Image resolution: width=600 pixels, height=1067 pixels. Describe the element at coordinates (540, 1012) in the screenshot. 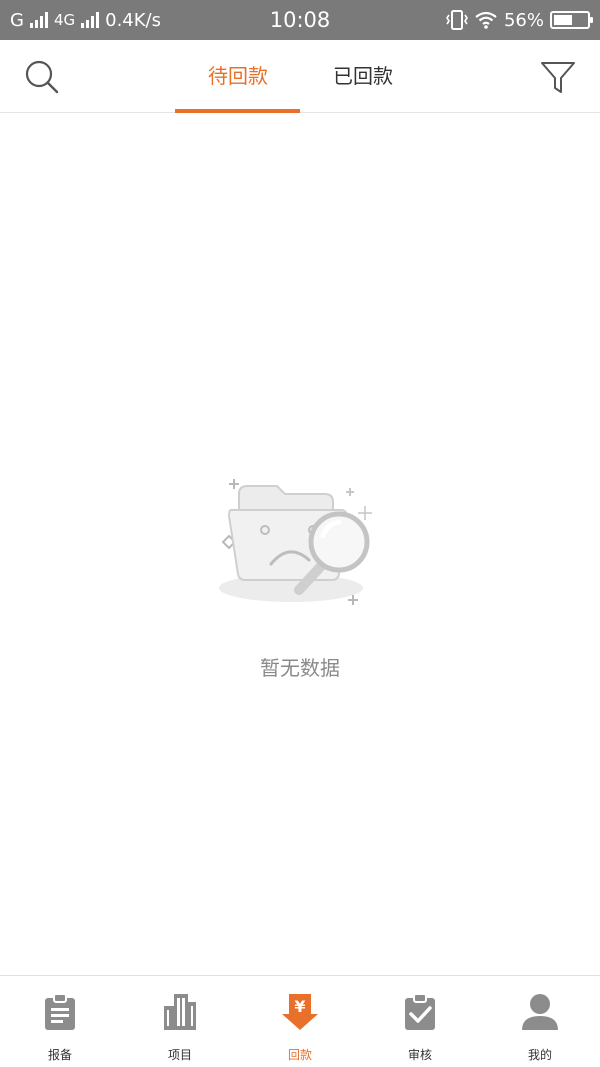

I see `user-icon` at that location.